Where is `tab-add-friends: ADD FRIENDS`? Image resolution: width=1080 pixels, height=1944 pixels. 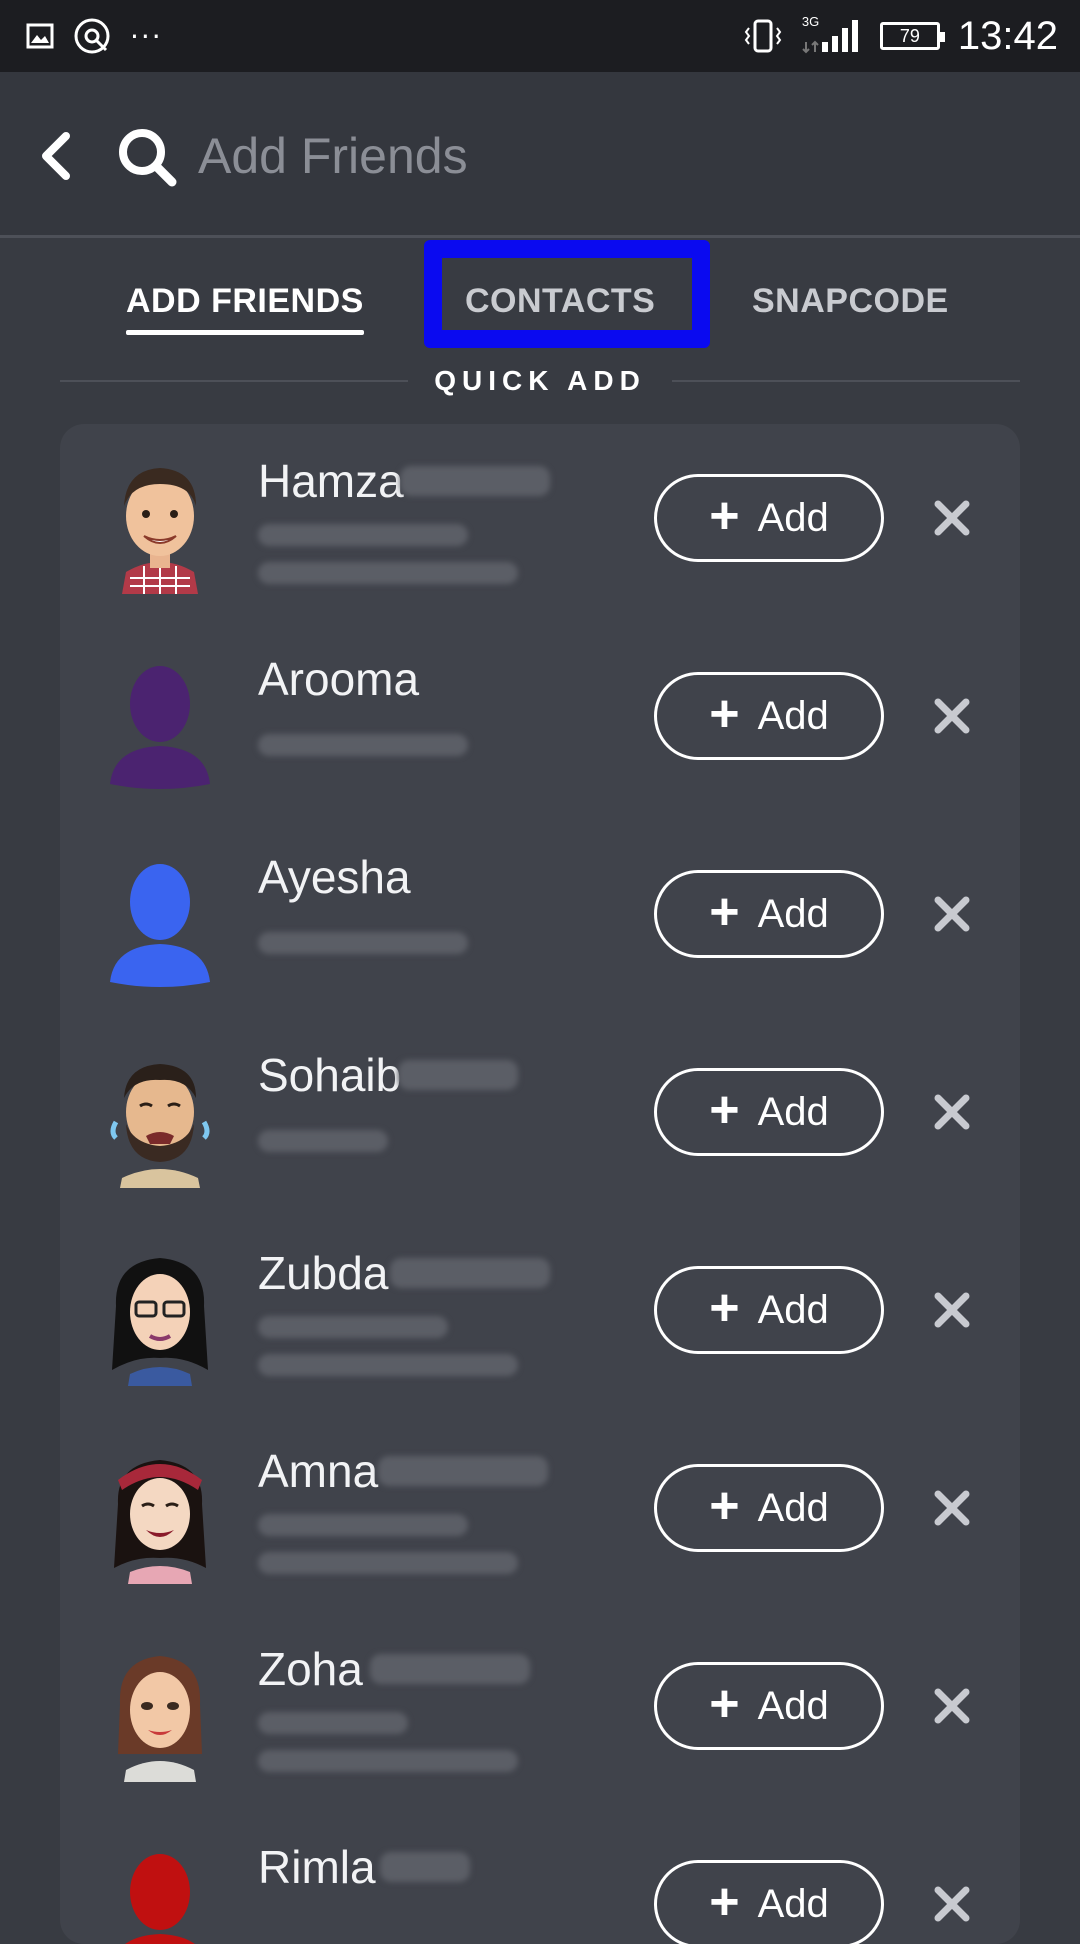
tab-add-friends: ADD FRIENDS is located at coordinates (245, 308).